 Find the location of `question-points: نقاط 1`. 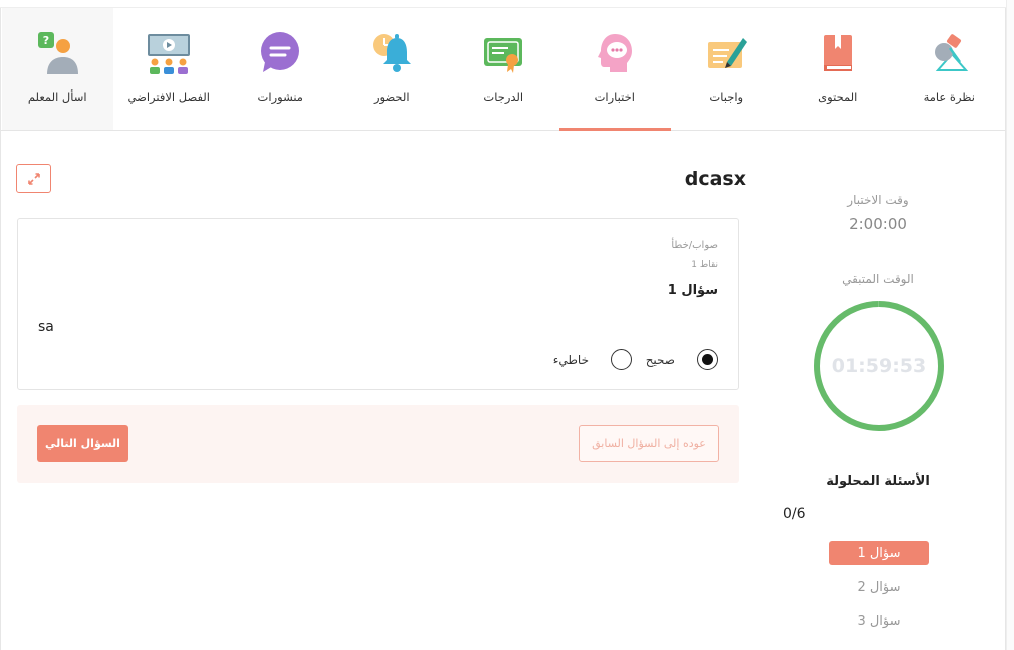

question-points: نقاط 1 is located at coordinates (704, 265).